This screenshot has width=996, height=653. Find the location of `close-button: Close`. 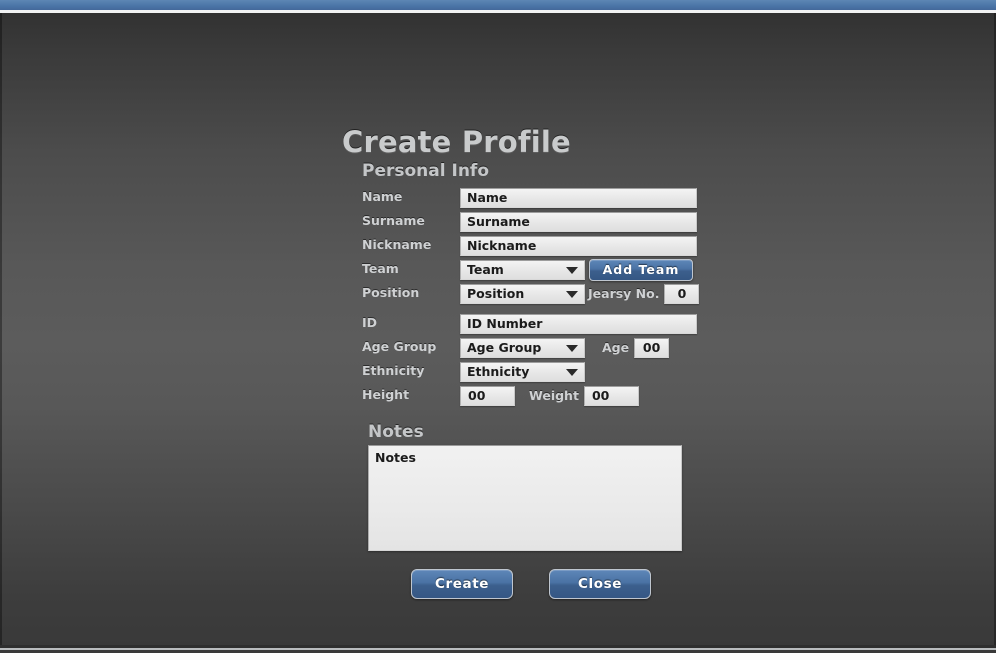

close-button: Close is located at coordinates (600, 584).